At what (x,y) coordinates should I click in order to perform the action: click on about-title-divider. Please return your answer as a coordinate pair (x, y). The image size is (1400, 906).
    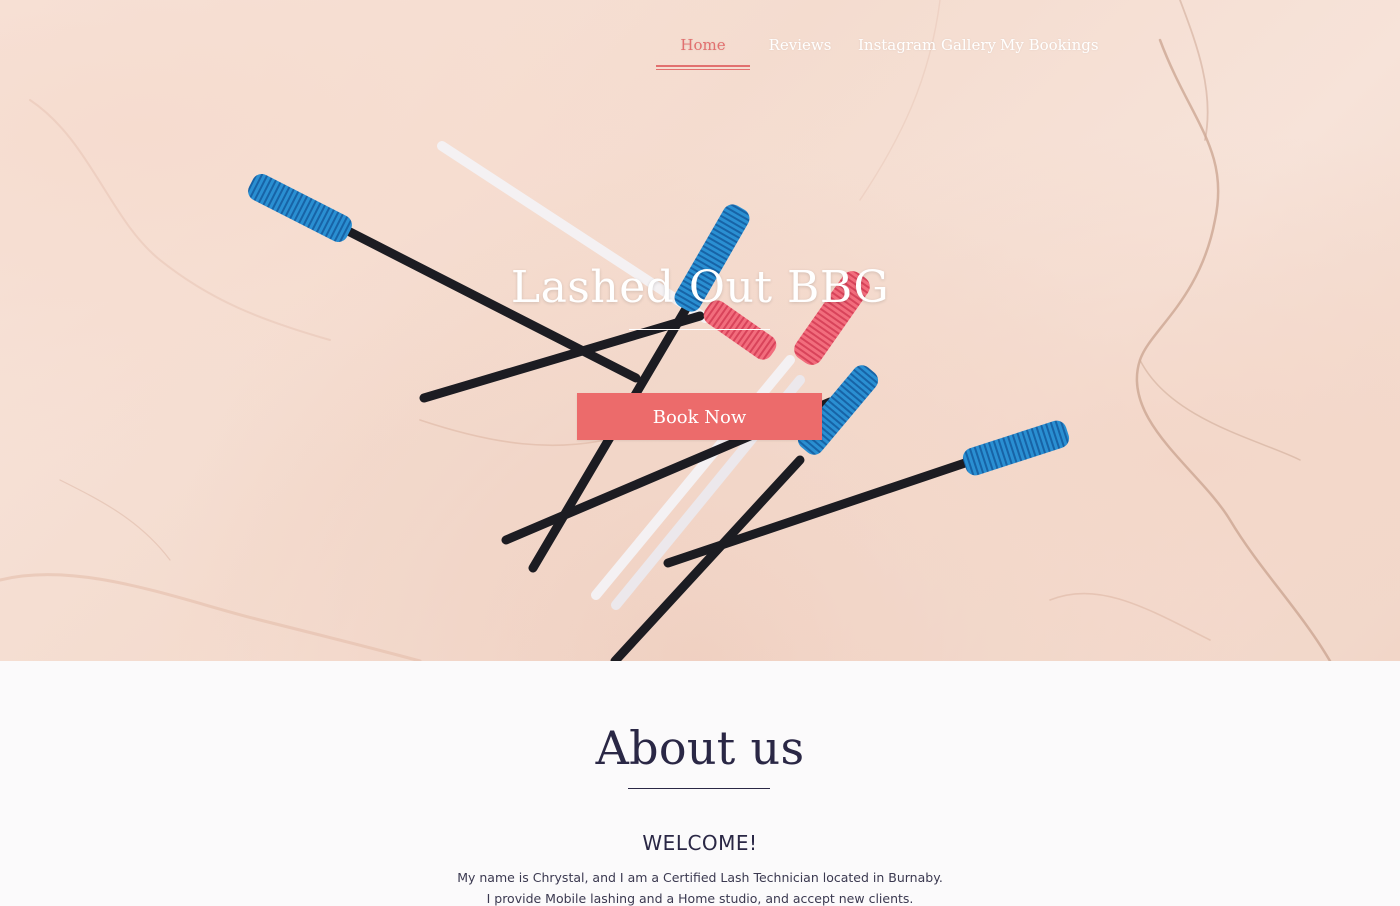
    Looking at the image, I should click on (699, 788).